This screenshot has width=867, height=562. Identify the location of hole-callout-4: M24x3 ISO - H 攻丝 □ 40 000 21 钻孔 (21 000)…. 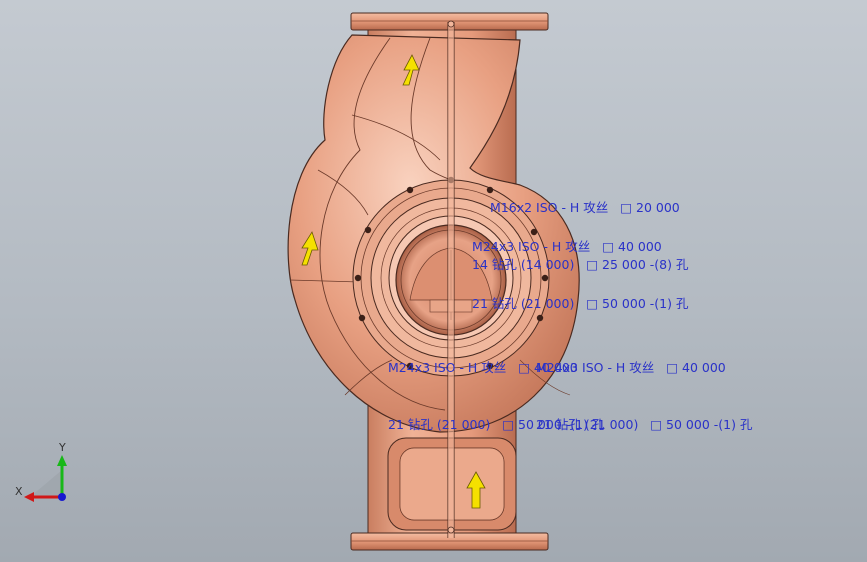
(644, 396).